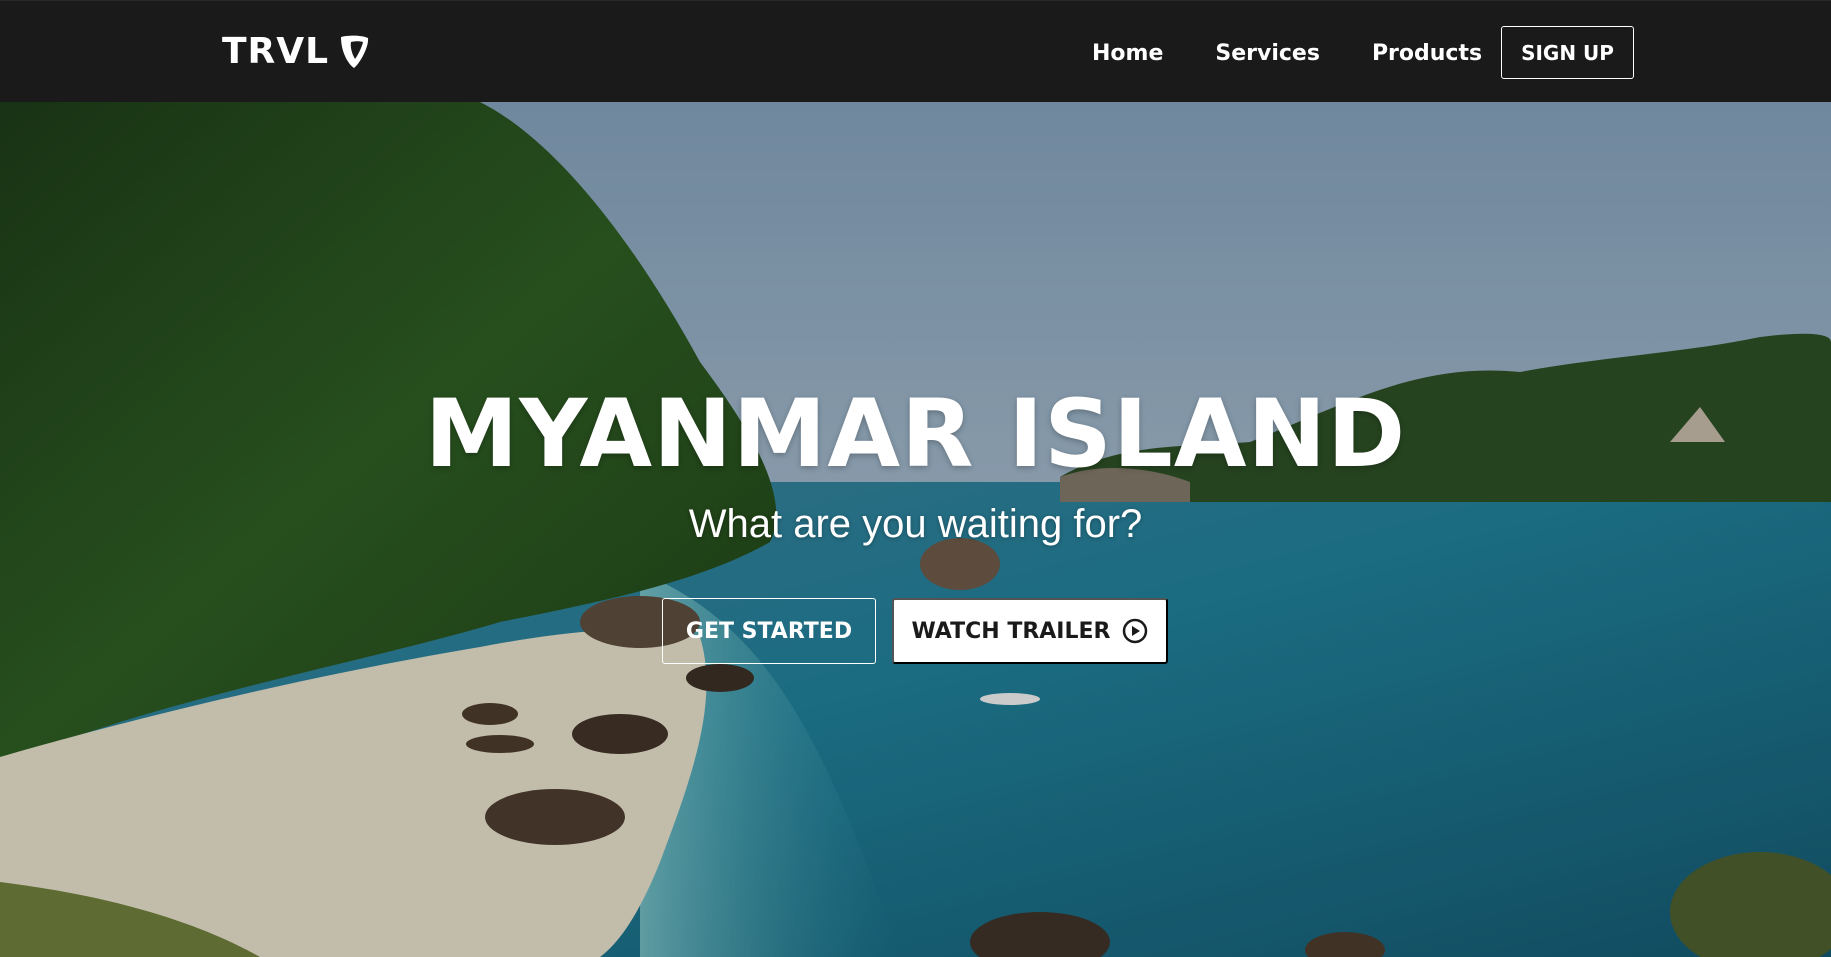 This screenshot has width=1831, height=957. I want to click on hero-button-row: GET STARTED WATCH TRAILER, so click(915, 631).